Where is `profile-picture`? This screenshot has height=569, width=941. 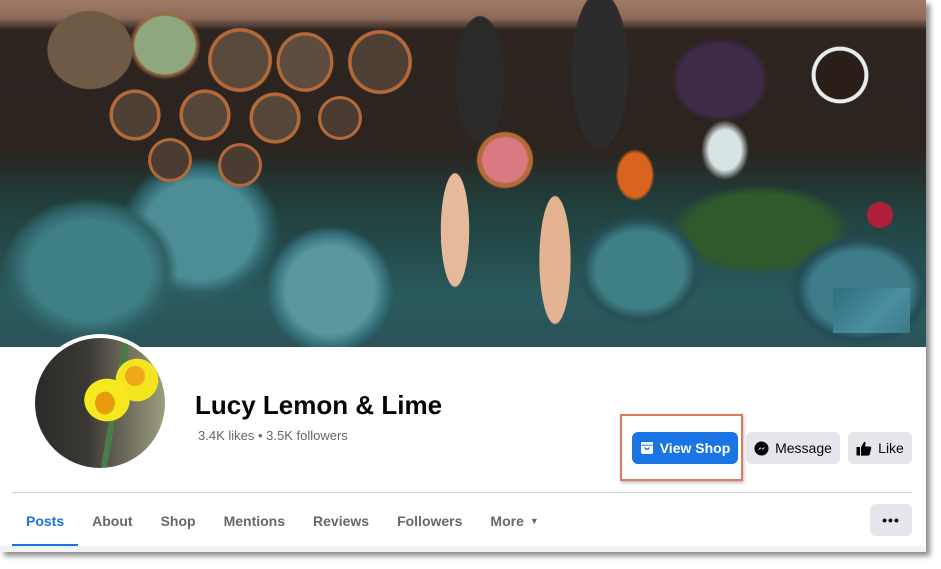
profile-picture is located at coordinates (100, 403).